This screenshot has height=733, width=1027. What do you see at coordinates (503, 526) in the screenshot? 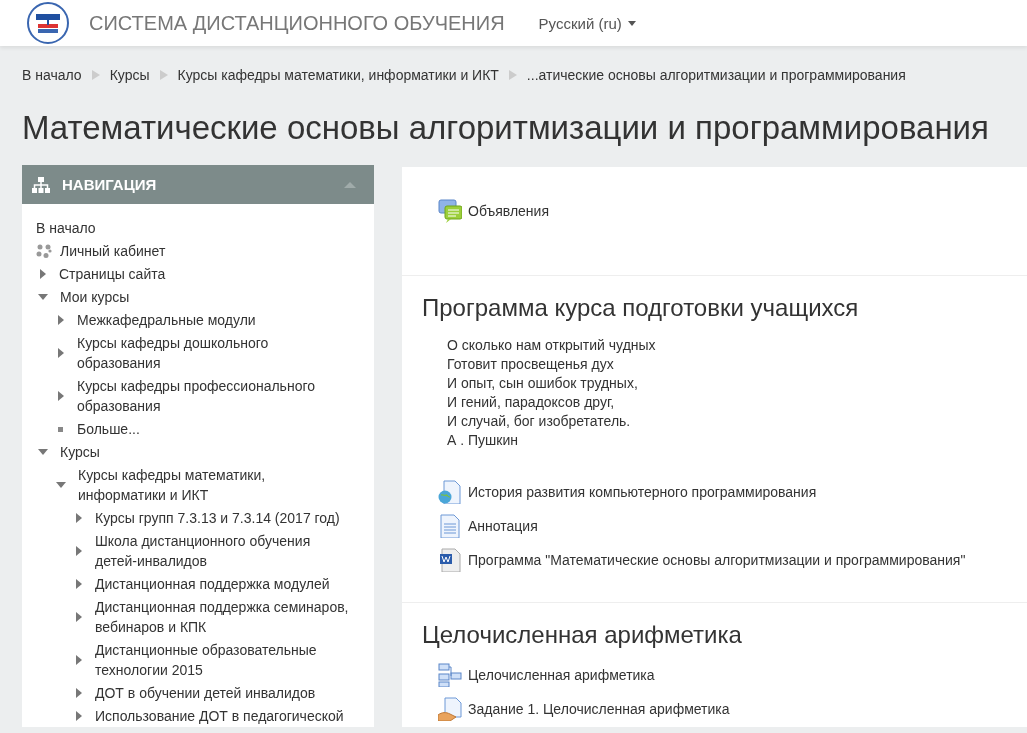
I see `activity-link: Аннотация` at bounding box center [503, 526].